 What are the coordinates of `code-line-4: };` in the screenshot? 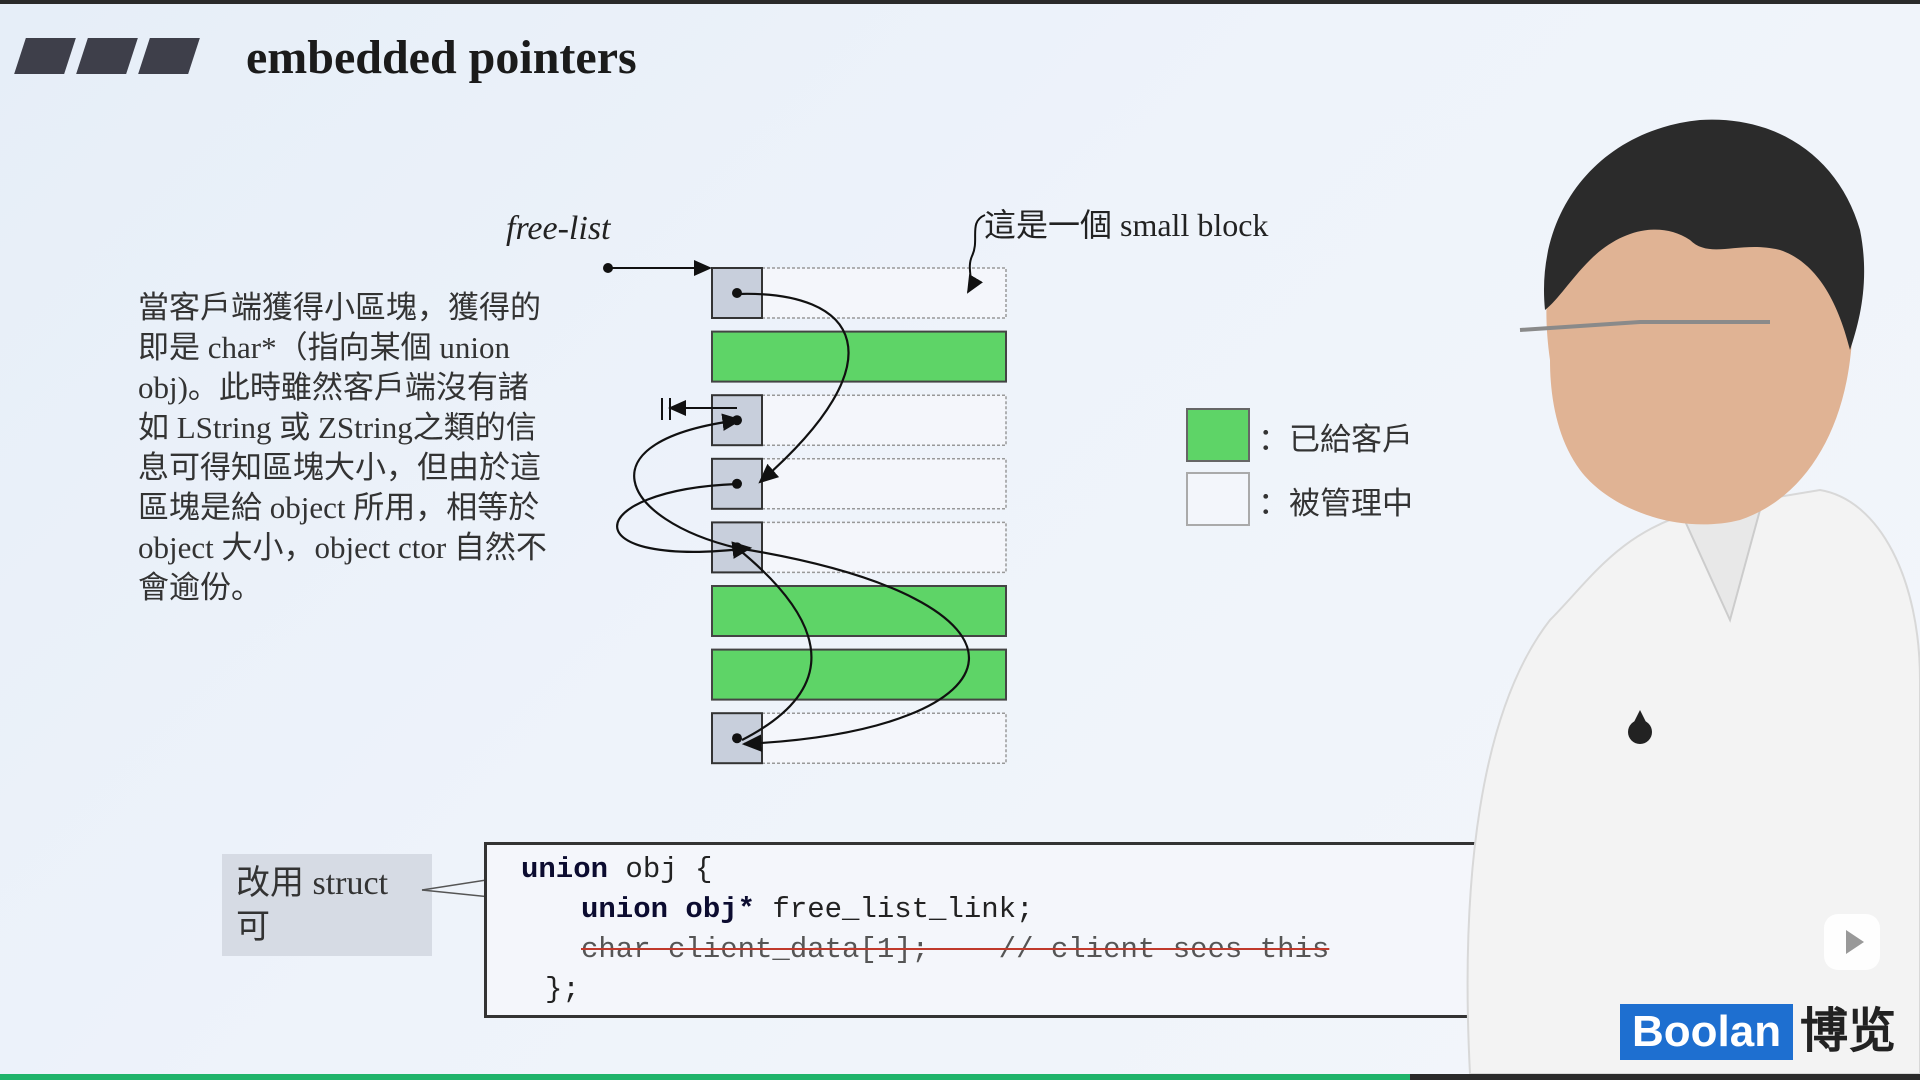 It's located at (562, 989).